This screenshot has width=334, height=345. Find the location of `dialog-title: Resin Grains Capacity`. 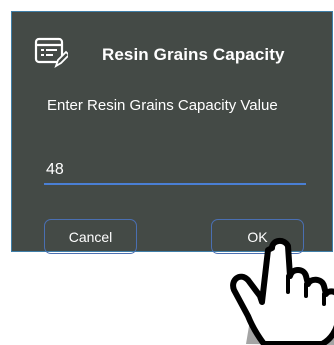

dialog-title: Resin Grains Capacity is located at coordinates (193, 54).